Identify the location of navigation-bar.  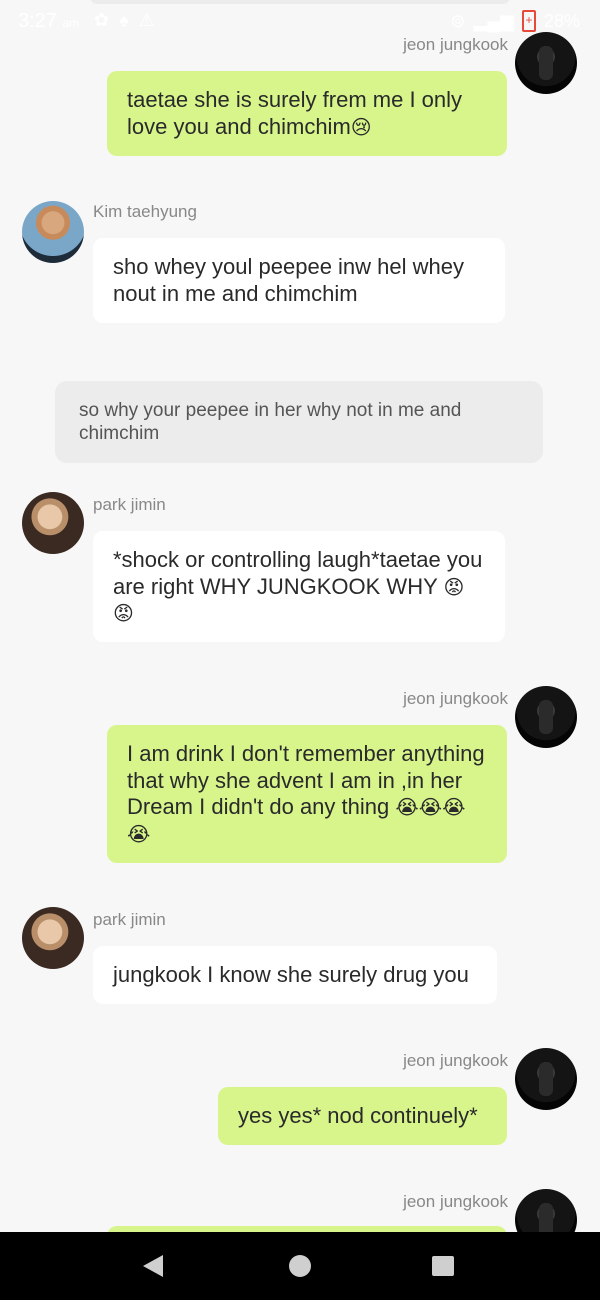
(300, 1266).